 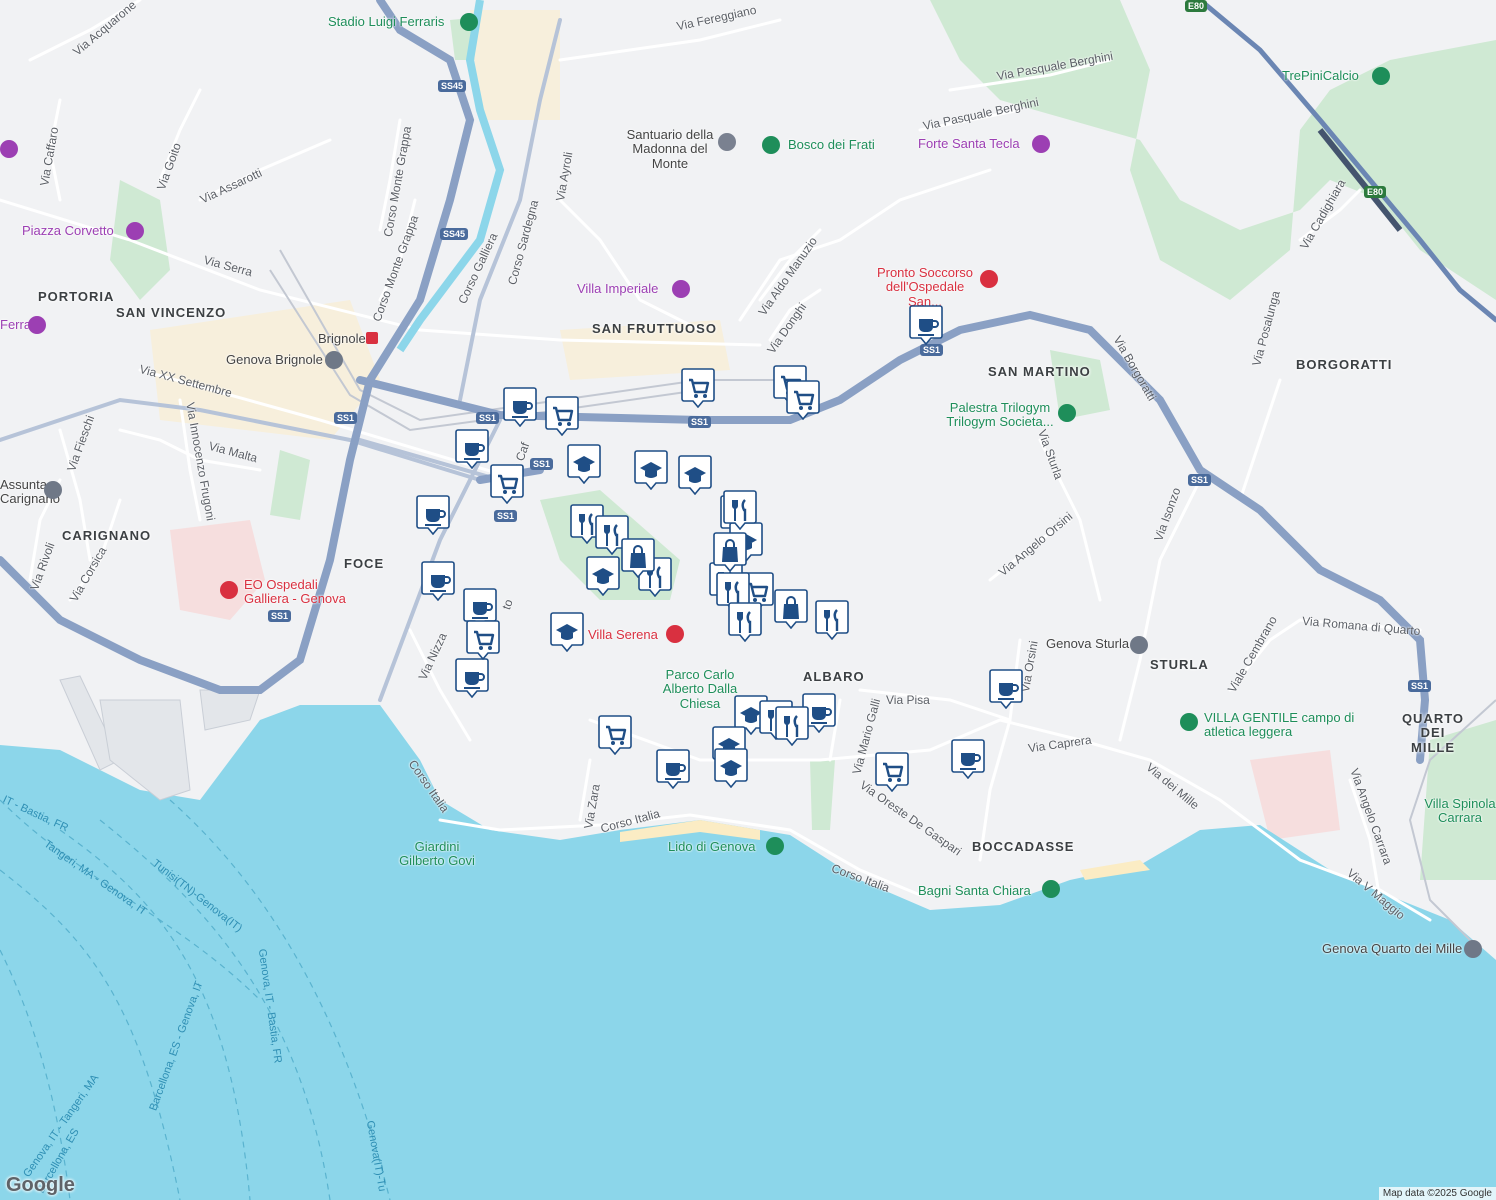 I want to click on poi-label: Villa Spinola Carrara, so click(x=1458, y=811).